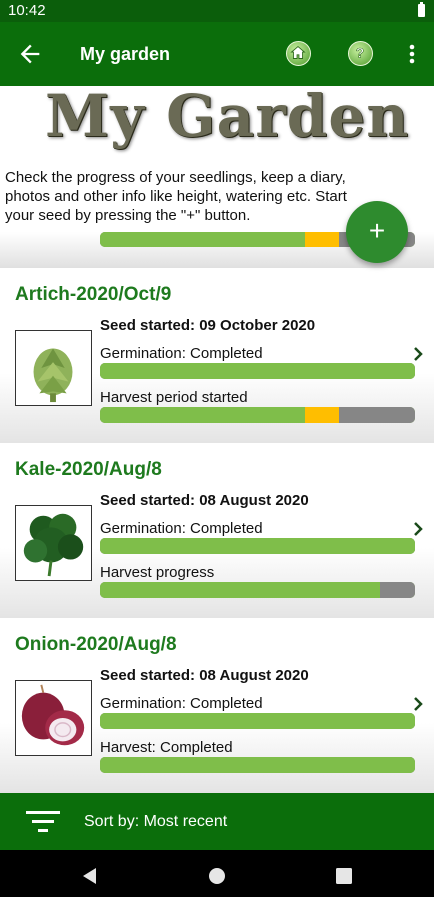 The image size is (434, 897). Describe the element at coordinates (96, 644) in the screenshot. I see `plant-name: Onion-2020/Aug/8` at that location.